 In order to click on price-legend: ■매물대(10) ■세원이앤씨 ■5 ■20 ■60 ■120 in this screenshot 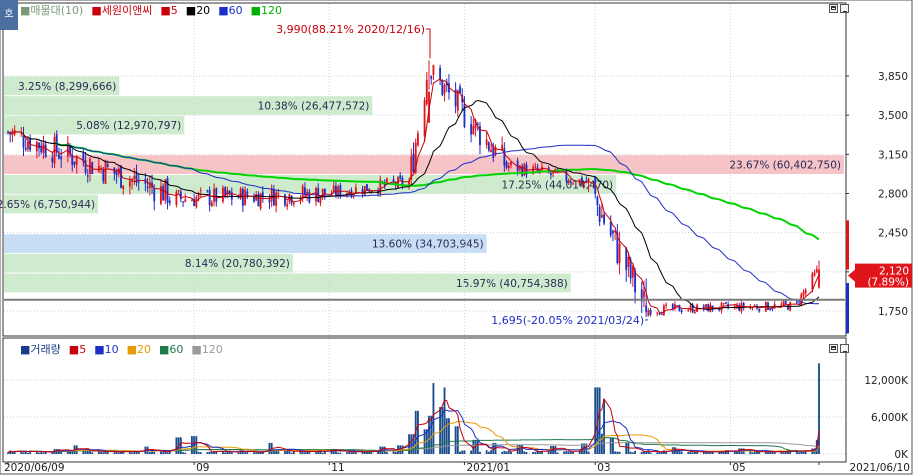, I will do `click(155, 11)`.